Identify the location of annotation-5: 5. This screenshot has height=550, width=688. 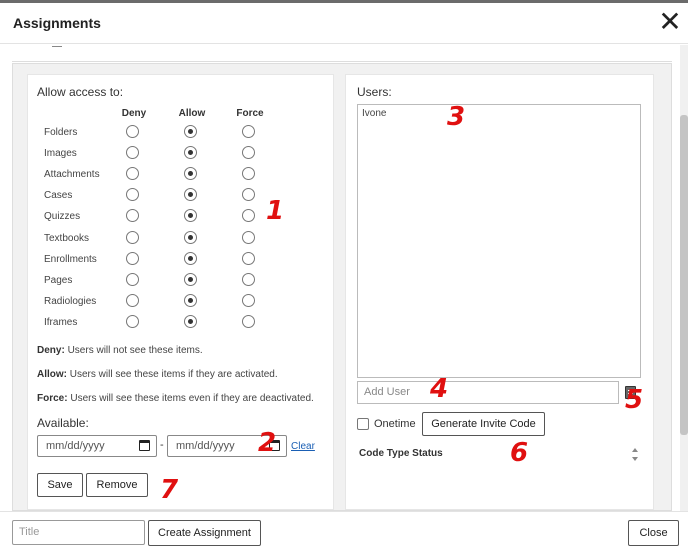
(634, 400).